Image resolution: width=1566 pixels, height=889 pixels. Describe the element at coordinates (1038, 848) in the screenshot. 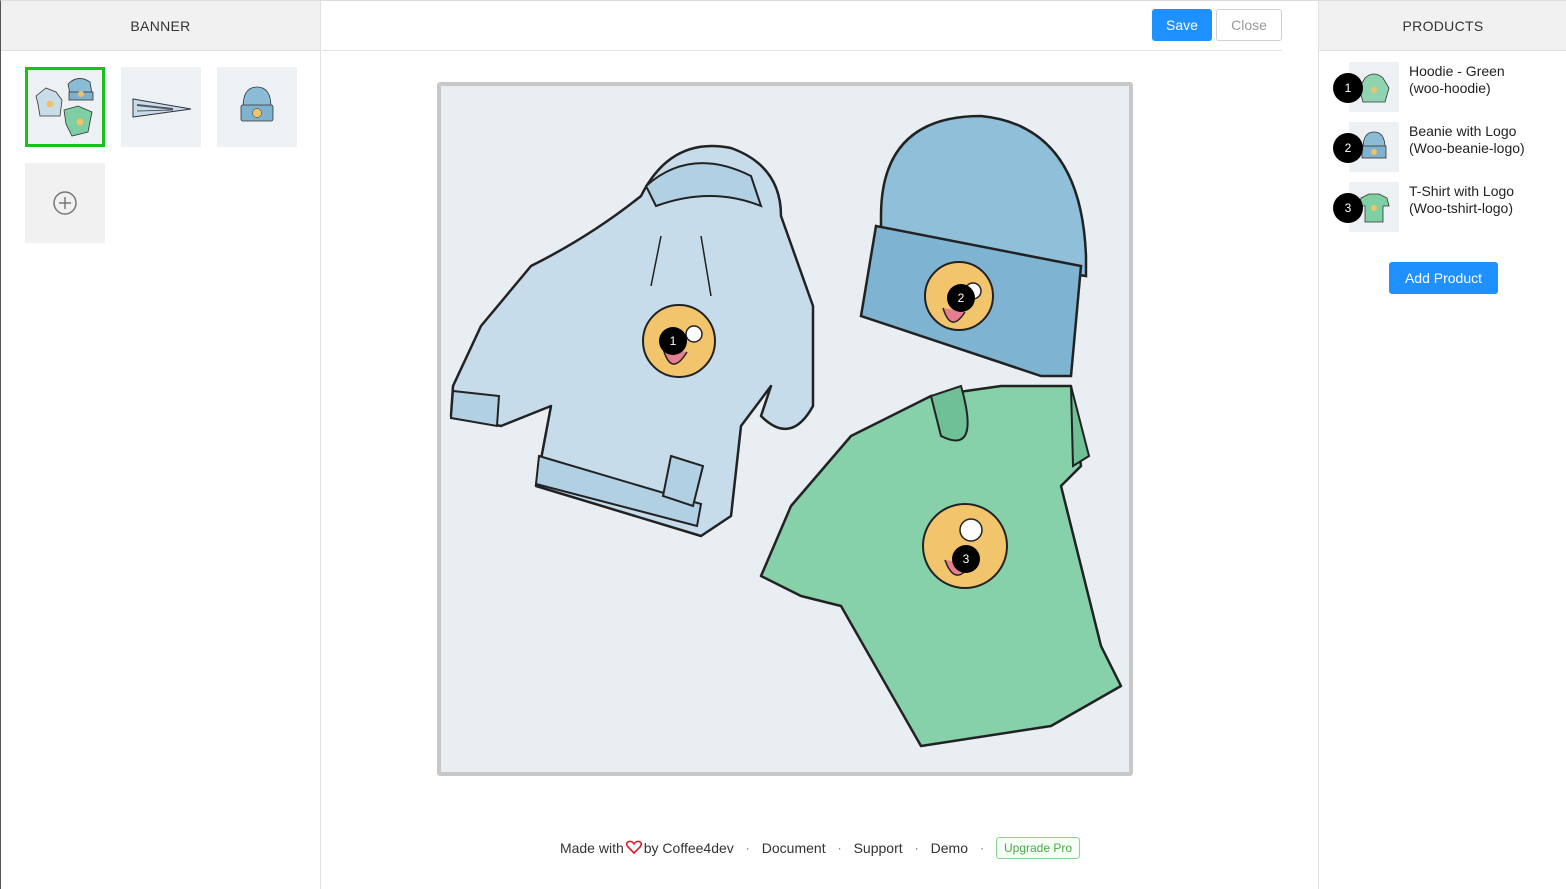

I see `upgrade-pro-button: Upgrade Pro` at that location.